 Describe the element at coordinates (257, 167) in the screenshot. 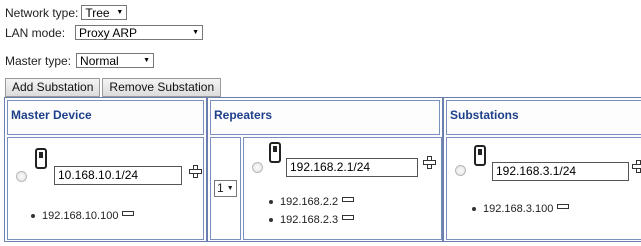

I see `repeater-radio` at that location.